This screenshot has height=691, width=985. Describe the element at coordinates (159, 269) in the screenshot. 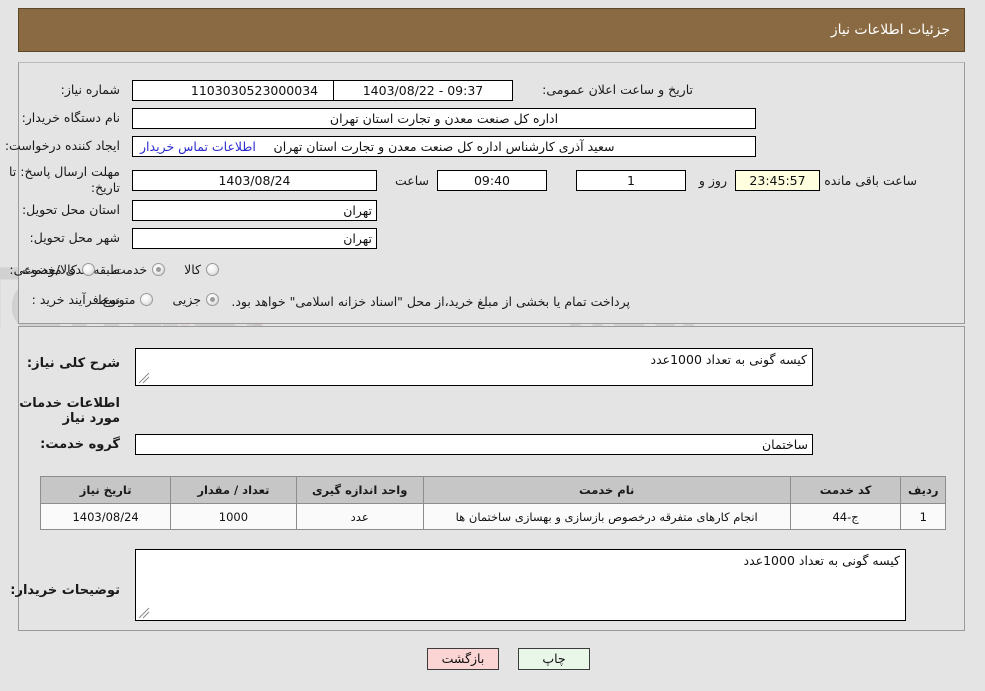

I see `radio-category-khedmat` at that location.